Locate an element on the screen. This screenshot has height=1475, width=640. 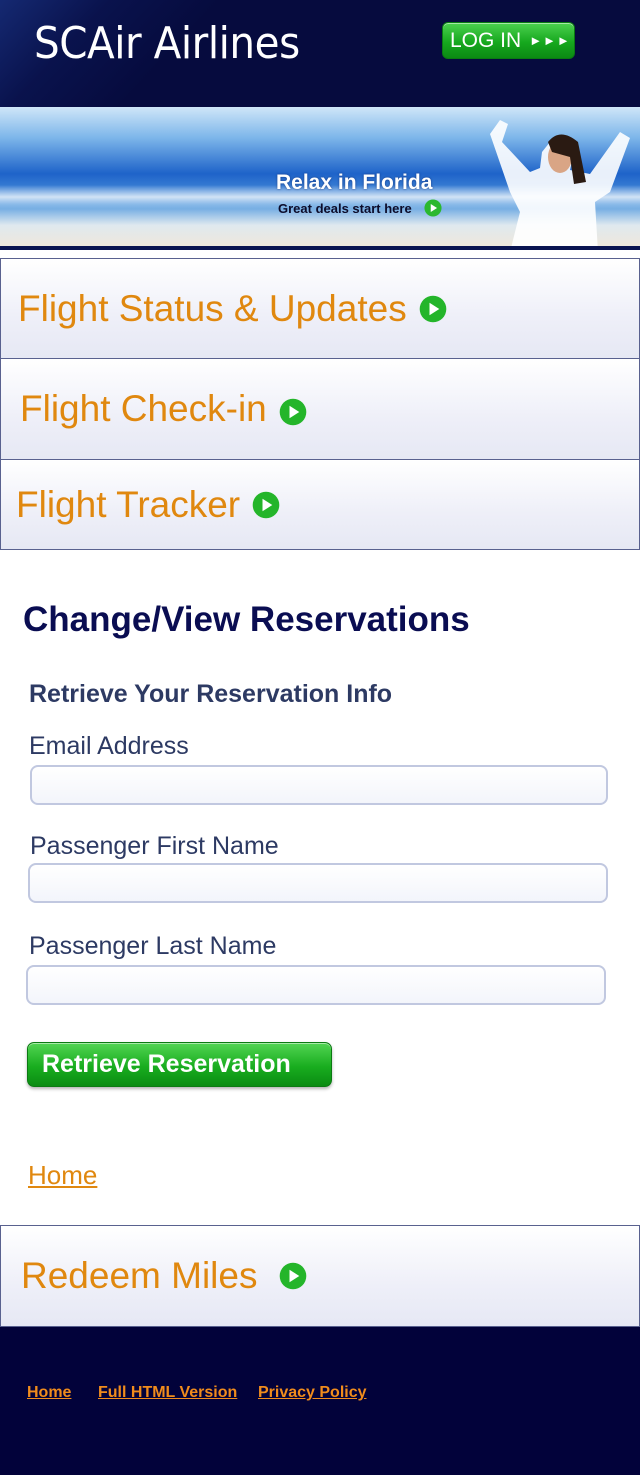
nav-check-in: Flight Check-in is located at coordinates (320, 409).